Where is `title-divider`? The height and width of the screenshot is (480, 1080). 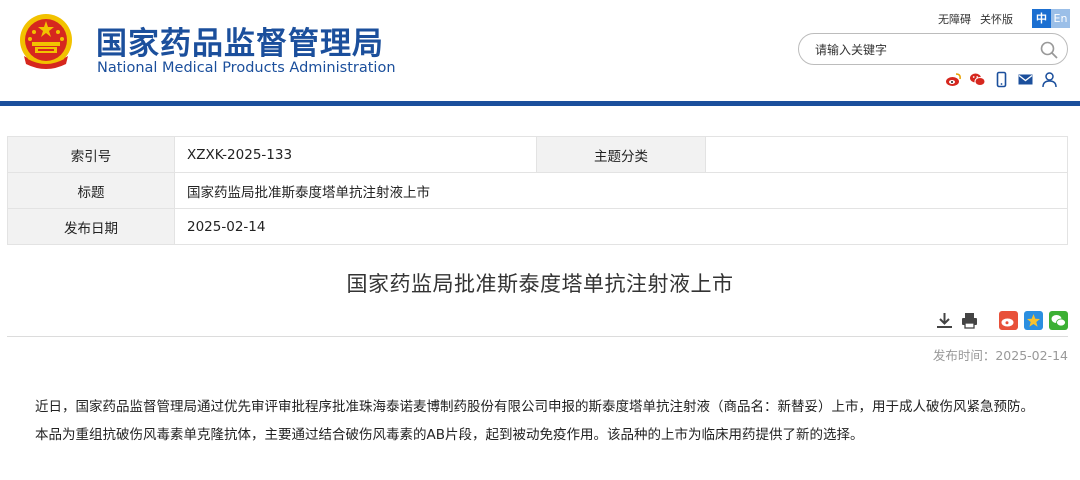 title-divider is located at coordinates (537, 336).